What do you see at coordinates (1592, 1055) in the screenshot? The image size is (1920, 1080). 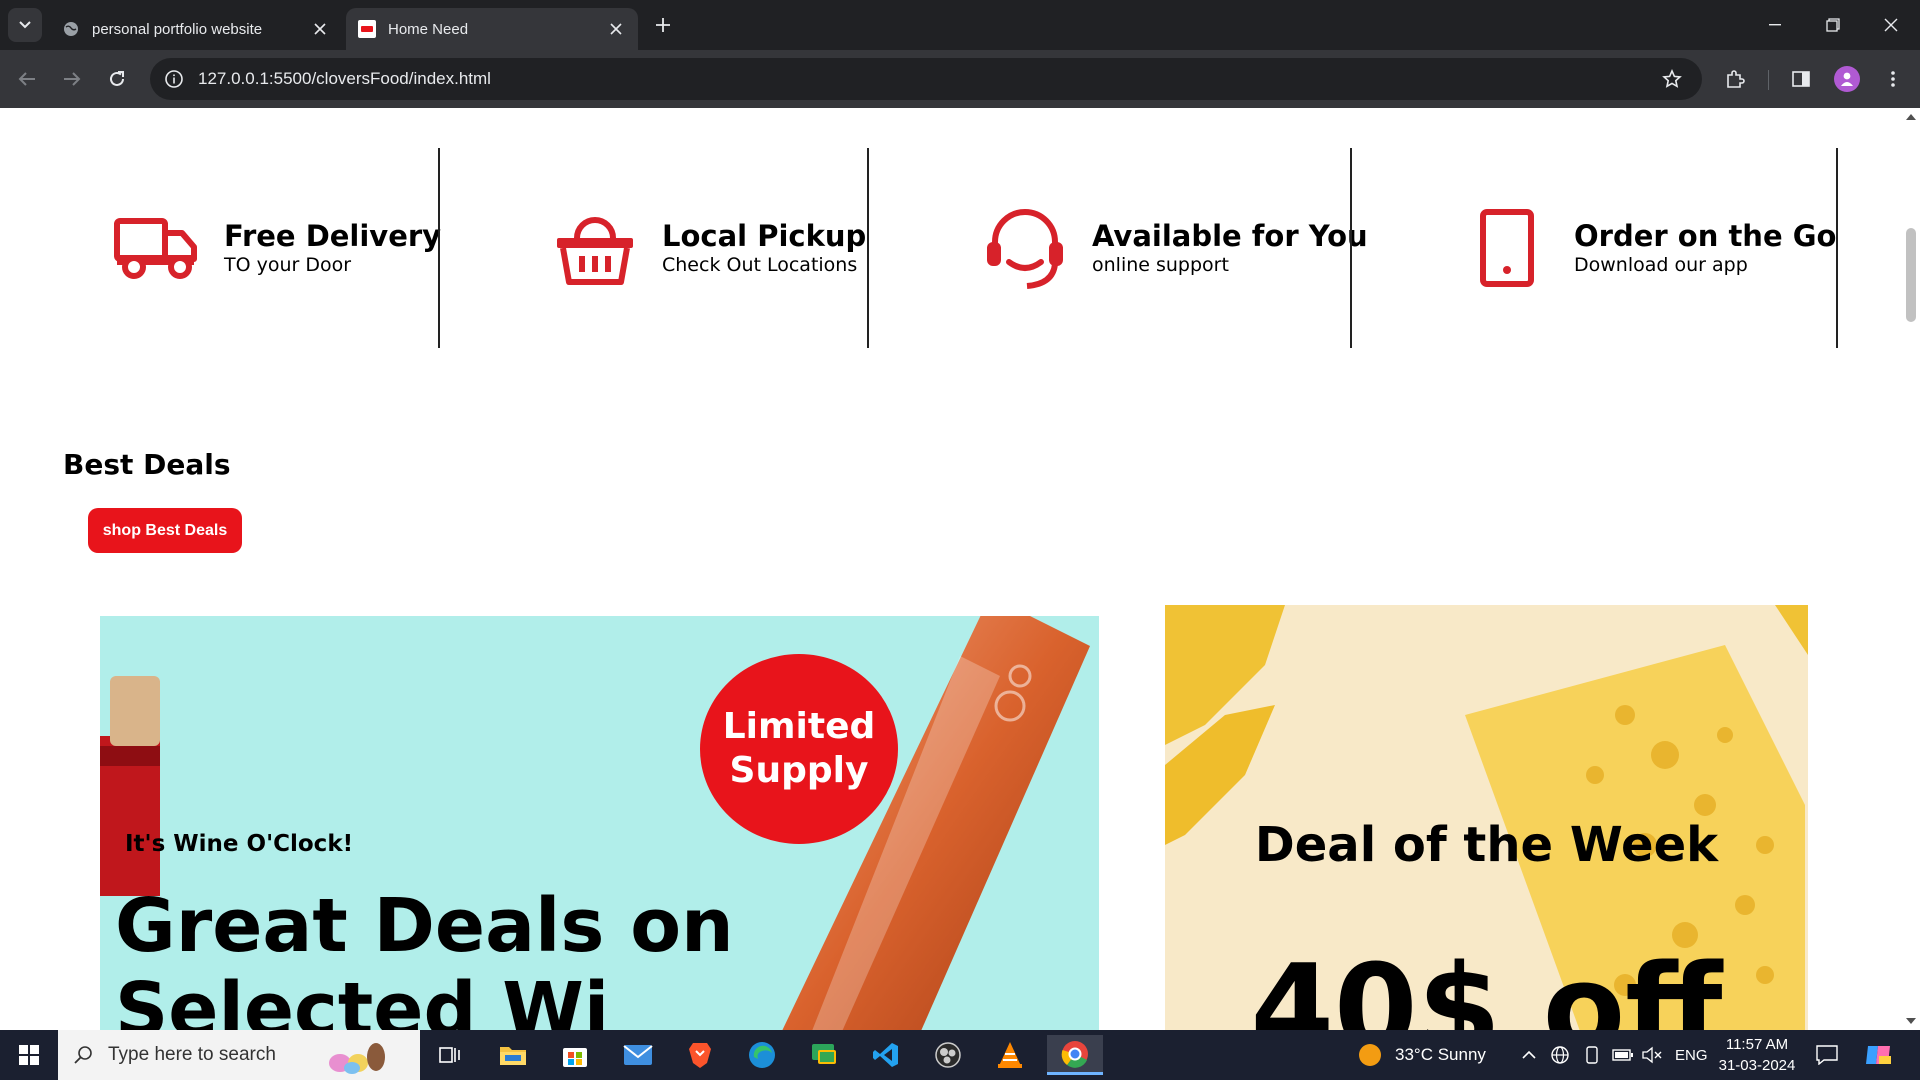 I see `device-icon` at bounding box center [1592, 1055].